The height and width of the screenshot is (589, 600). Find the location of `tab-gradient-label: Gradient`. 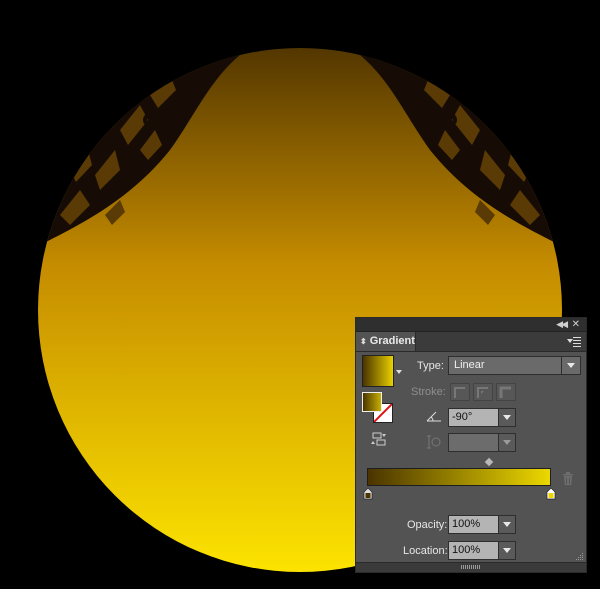

tab-gradient-label: Gradient is located at coordinates (392, 341).